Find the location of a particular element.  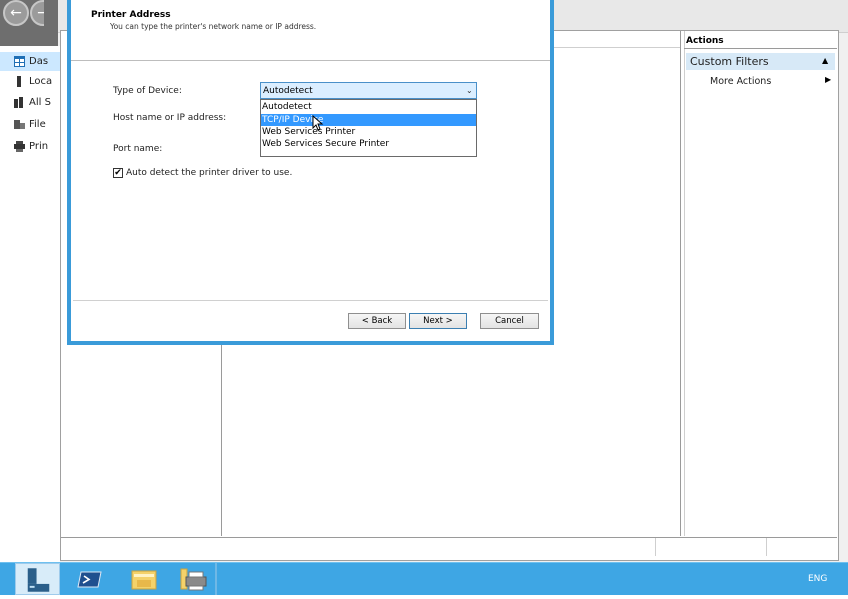

taskbar-server-manager-button is located at coordinates (37, 579).